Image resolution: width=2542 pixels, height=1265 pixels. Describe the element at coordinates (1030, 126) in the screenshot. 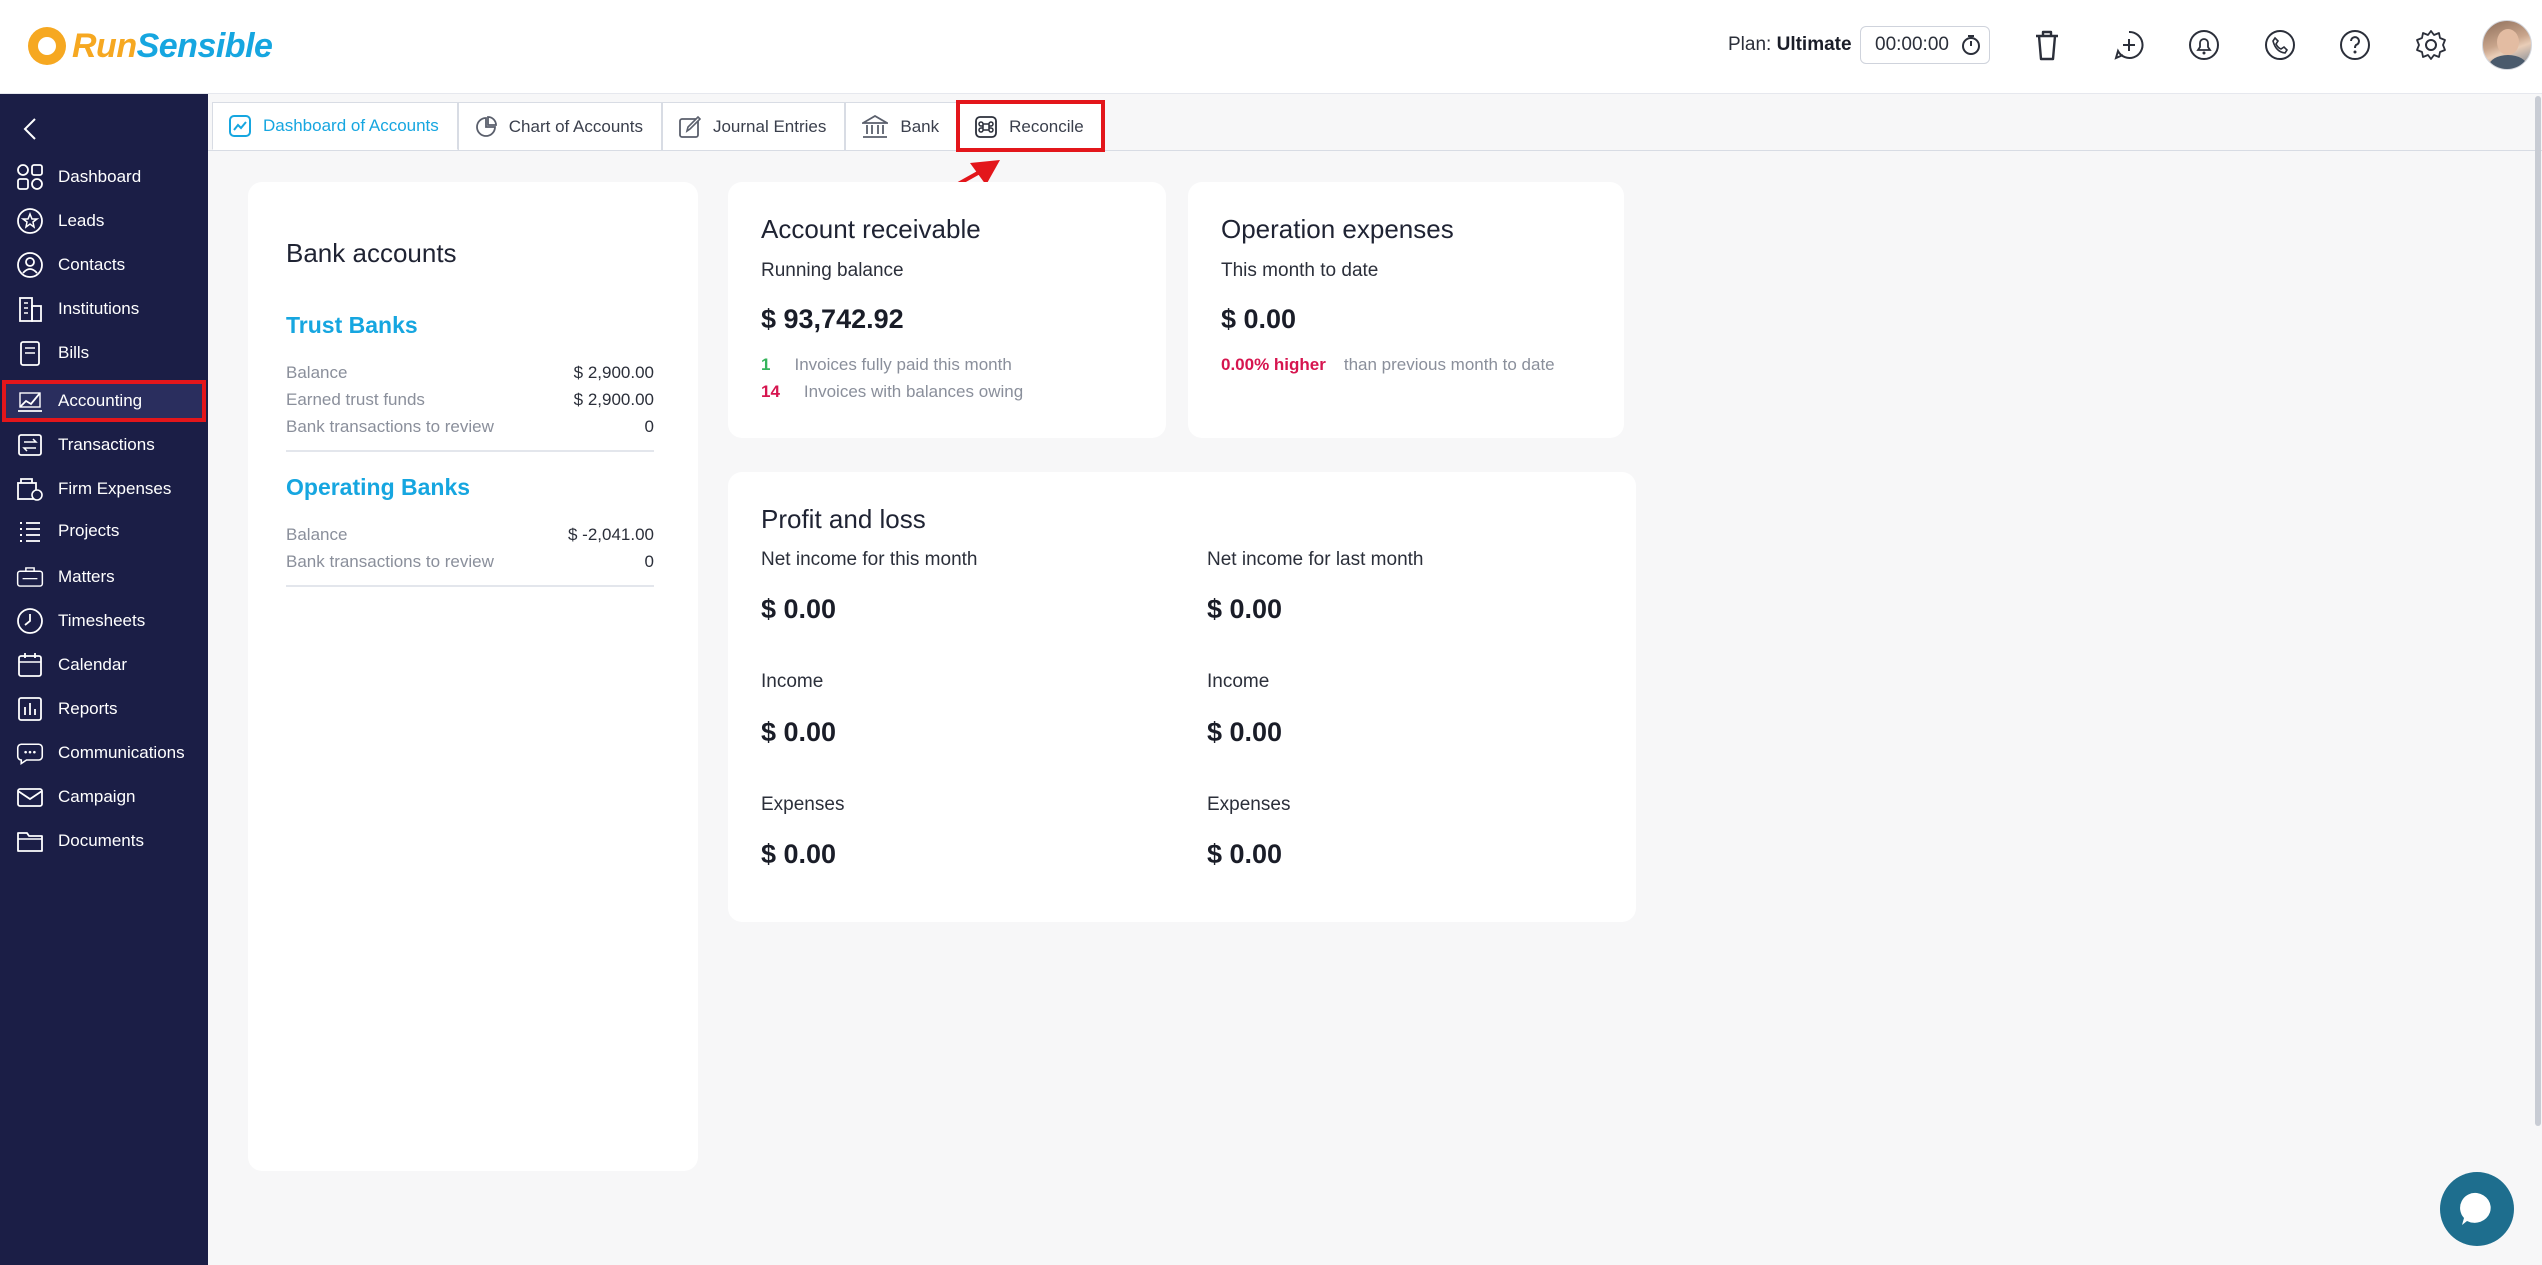

I see `tab-reconcile: Reconcile` at that location.